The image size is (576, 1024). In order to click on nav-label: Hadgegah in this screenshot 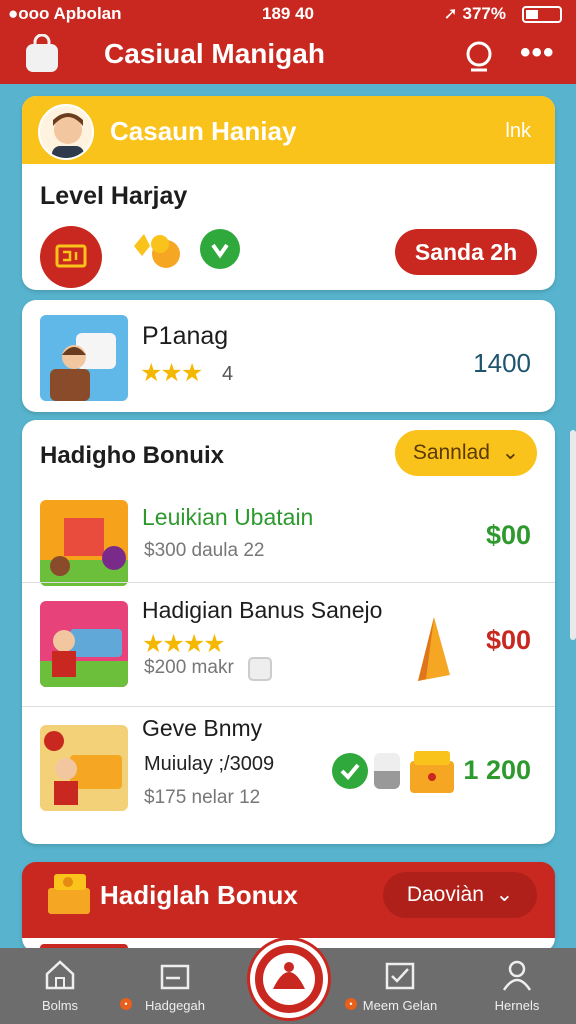, I will do `click(175, 1005)`.